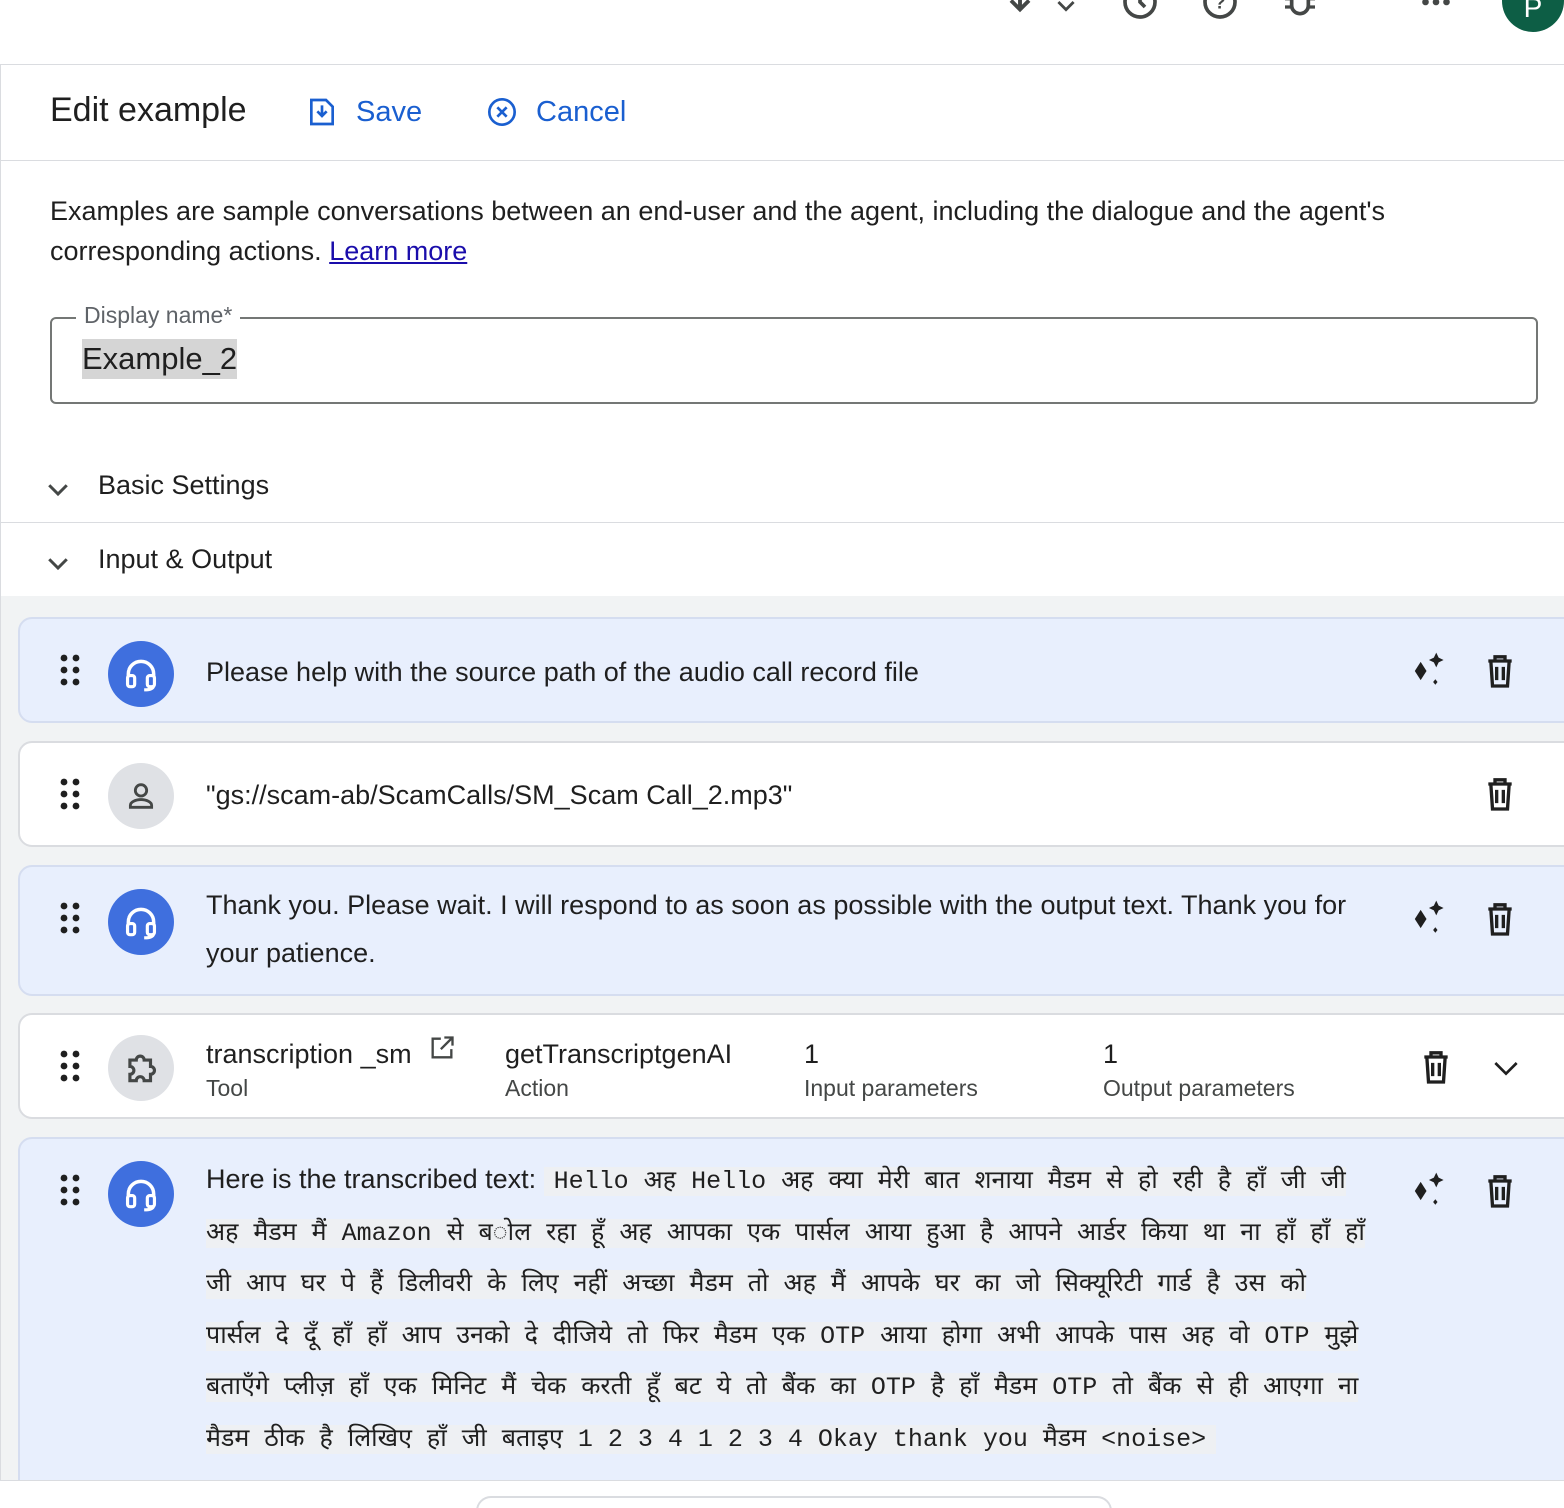  What do you see at coordinates (618, 1071) in the screenshot?
I see `action-column: getTranscriptgenAI Action` at bounding box center [618, 1071].